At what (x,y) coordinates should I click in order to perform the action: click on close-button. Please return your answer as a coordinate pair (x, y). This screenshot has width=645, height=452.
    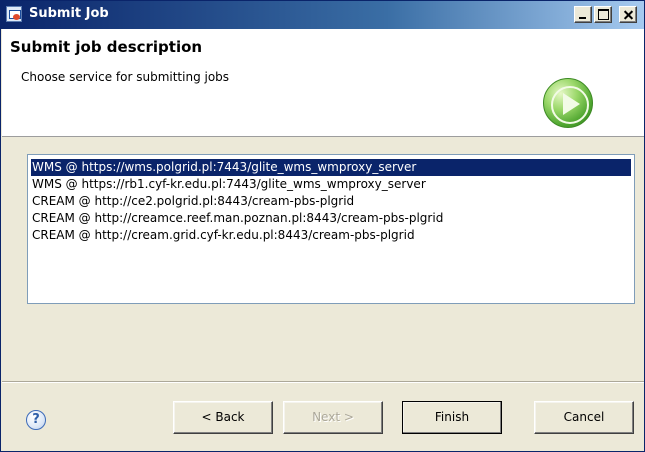
    Looking at the image, I should click on (628, 14).